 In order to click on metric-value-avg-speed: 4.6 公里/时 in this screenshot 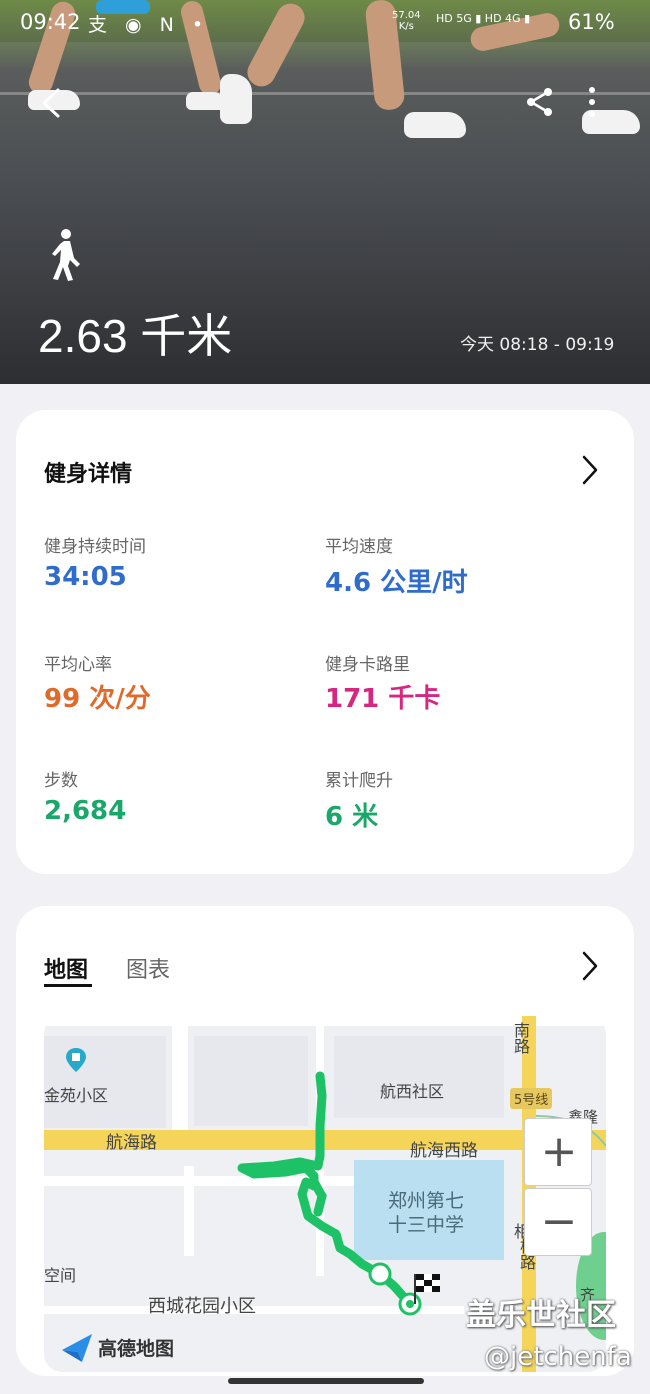, I will do `click(396, 583)`.